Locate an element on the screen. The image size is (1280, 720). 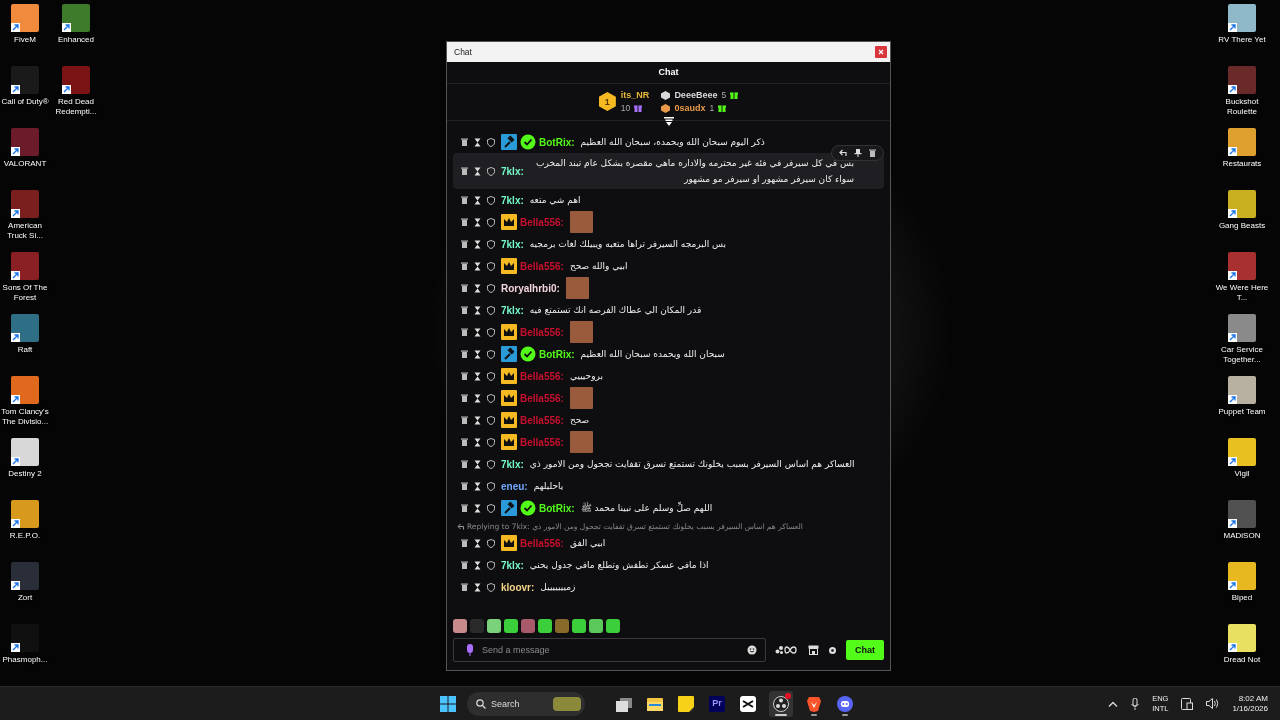
shortcut-label: Buckshot Roulette is located at coordinates (1242, 107).